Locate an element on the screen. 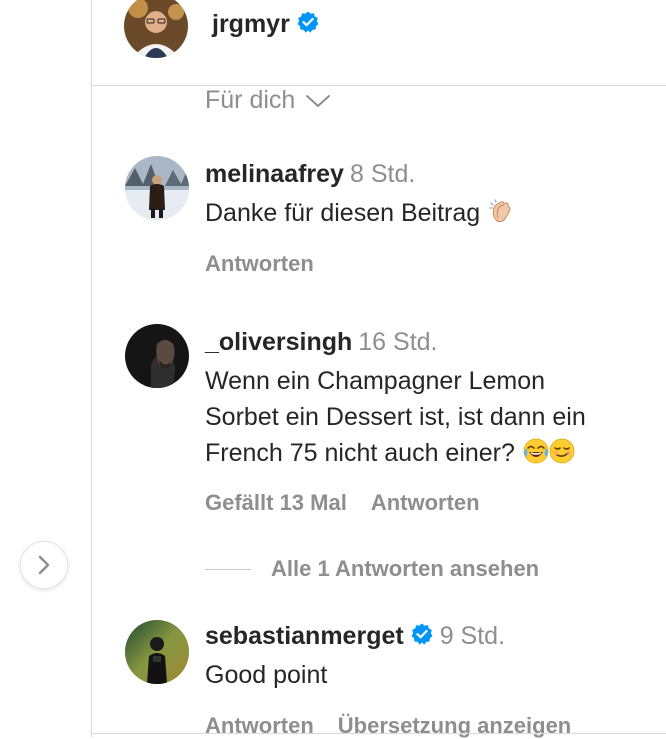  view-replies-button: Alle 1 Antworten ansehen is located at coordinates (372, 569).